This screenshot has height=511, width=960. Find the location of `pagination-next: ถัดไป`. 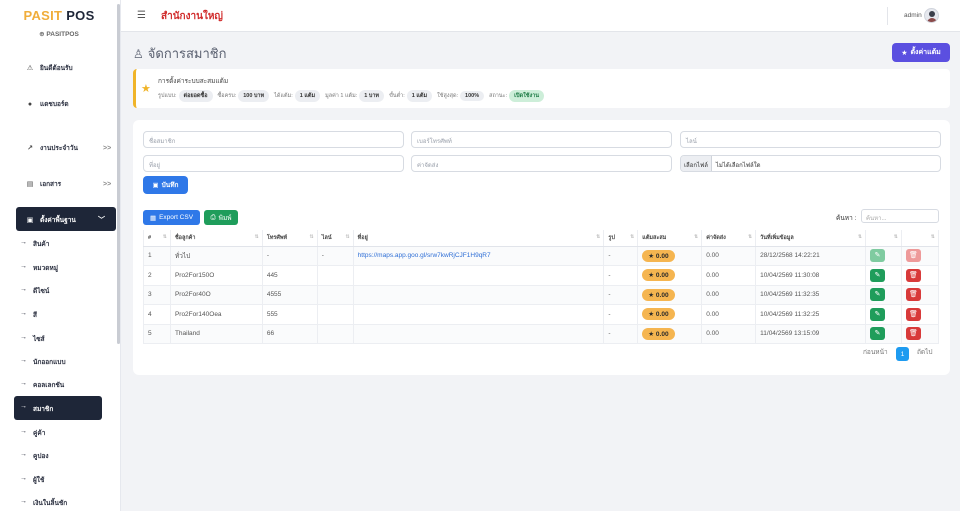

pagination-next: ถัดไป is located at coordinates (925, 352).